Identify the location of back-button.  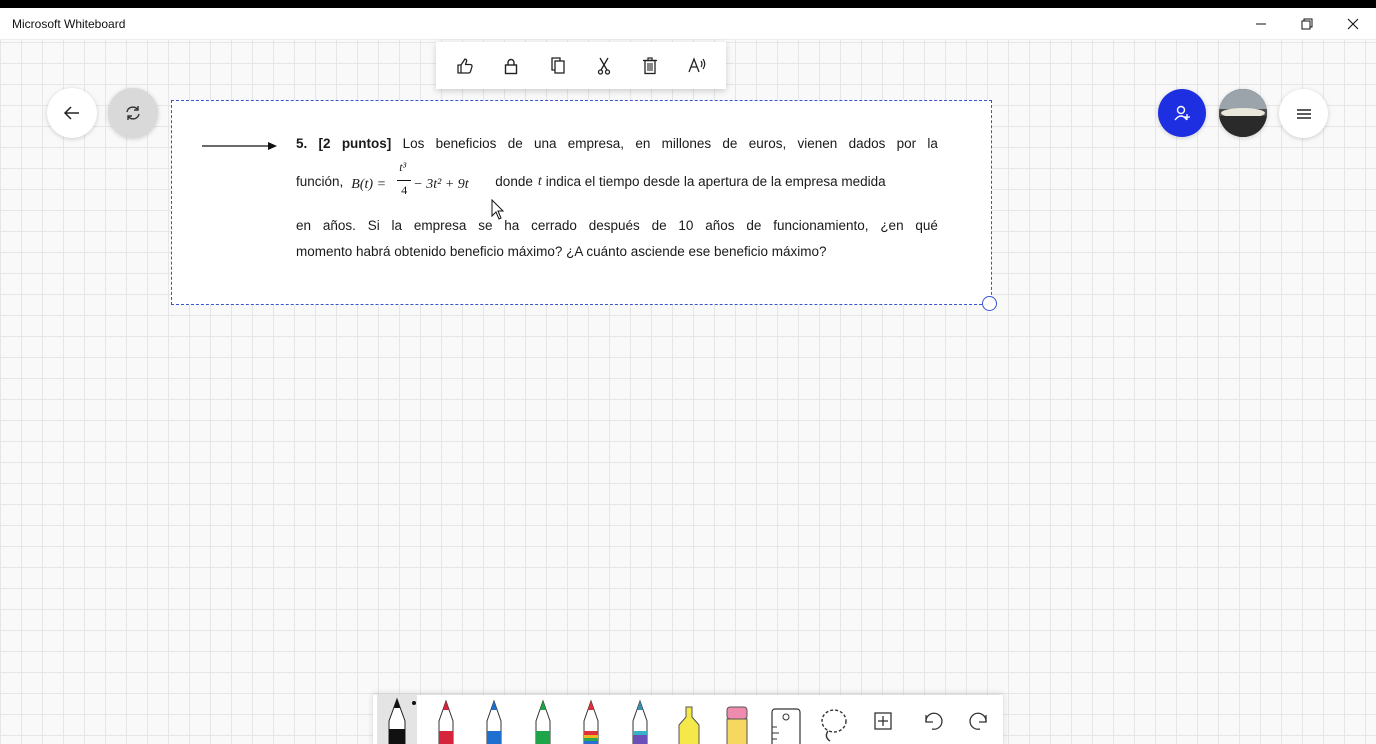
(72, 113).